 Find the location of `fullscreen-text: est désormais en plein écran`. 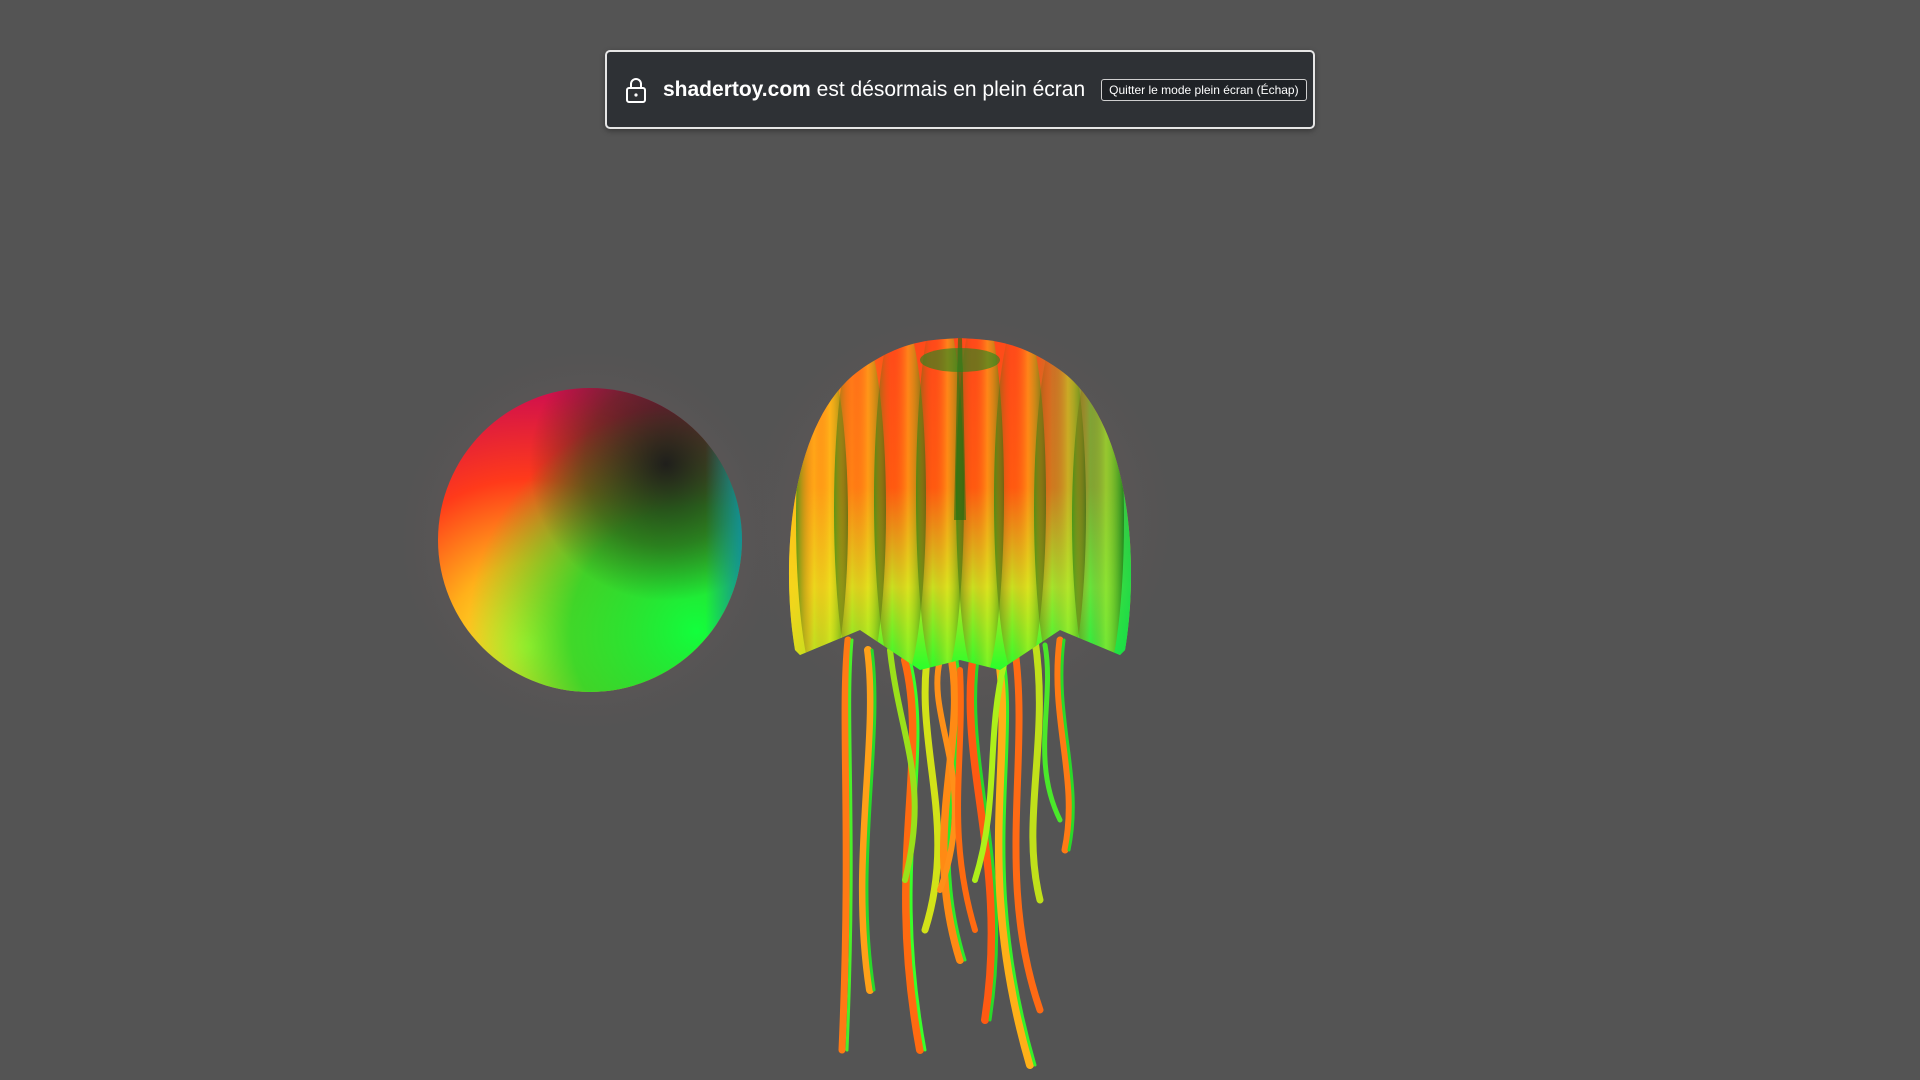

fullscreen-text: est désormais en plein écran is located at coordinates (951, 89).